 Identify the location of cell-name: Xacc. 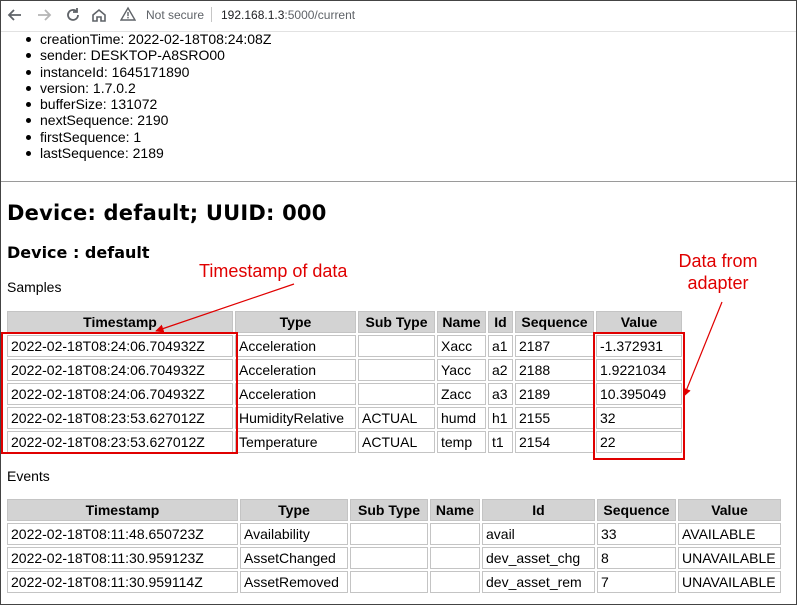
(461, 346).